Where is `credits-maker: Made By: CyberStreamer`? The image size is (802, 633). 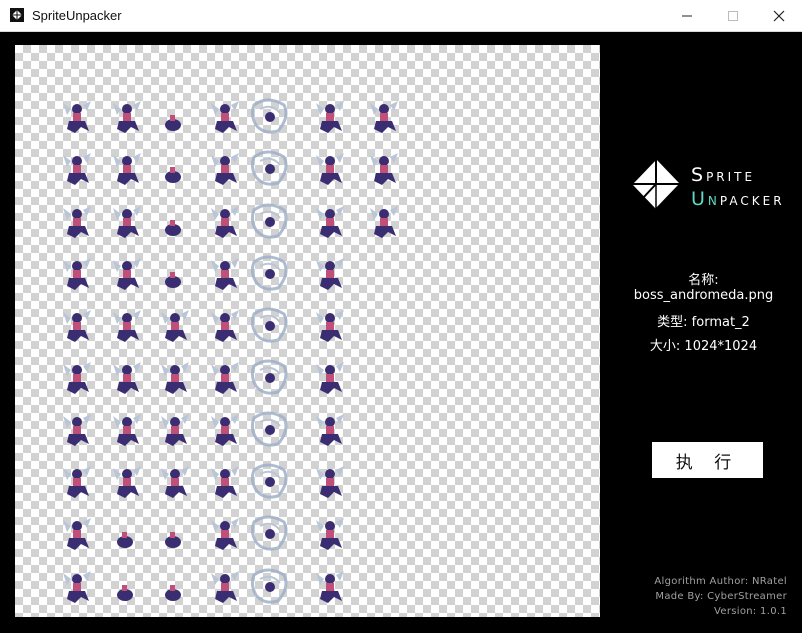
credits-maker: Made By: CyberStreamer is located at coordinates (721, 596).